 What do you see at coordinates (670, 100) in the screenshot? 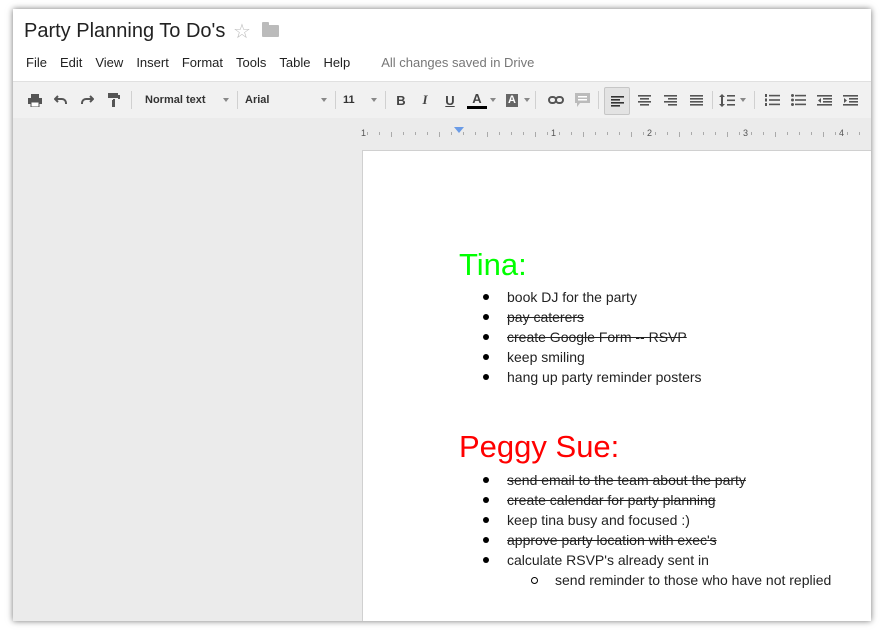
I see `align-right-button` at bounding box center [670, 100].